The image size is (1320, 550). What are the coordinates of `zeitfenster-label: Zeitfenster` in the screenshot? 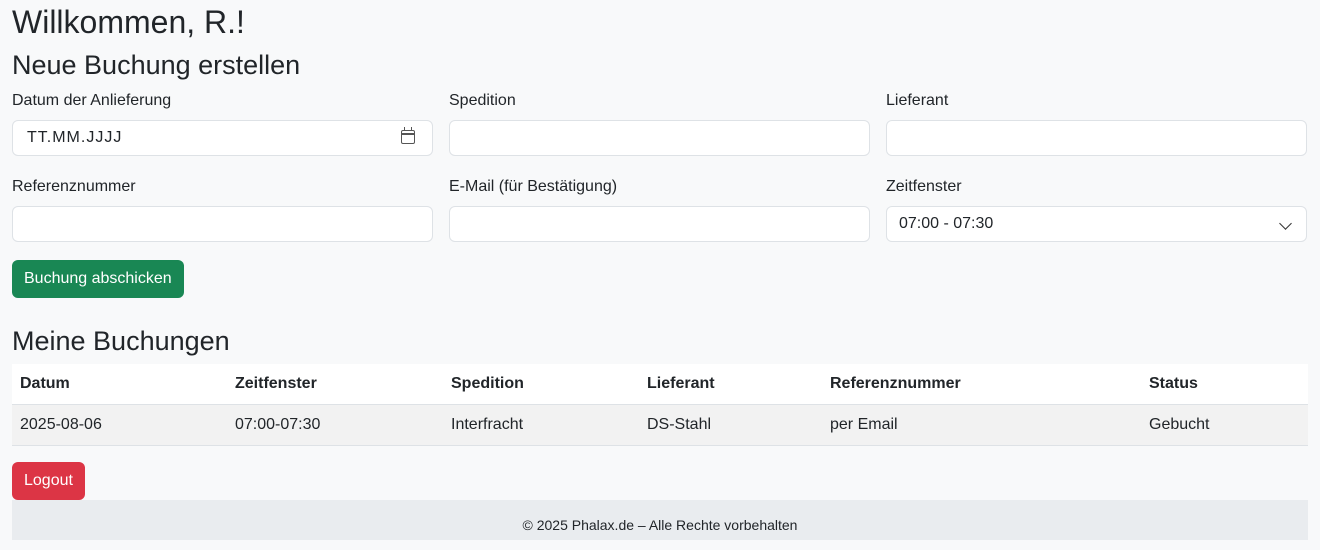 It's located at (924, 186).